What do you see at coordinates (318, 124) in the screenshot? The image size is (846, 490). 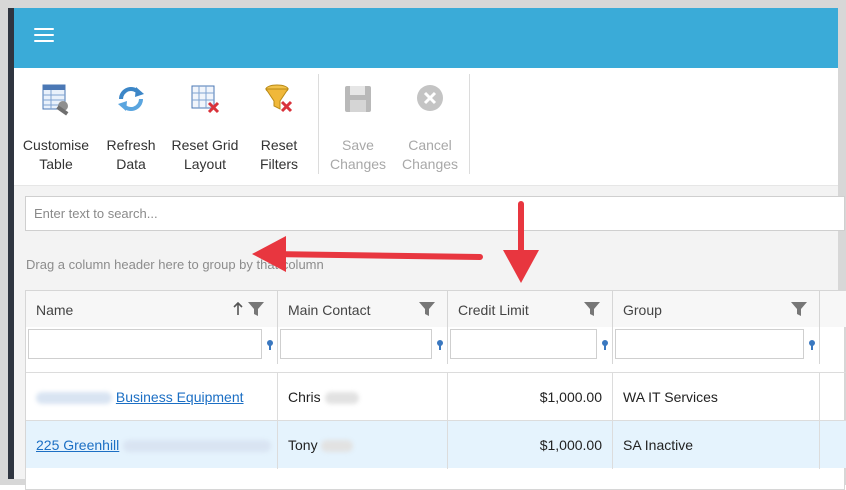 I see `ribbon-separator` at bounding box center [318, 124].